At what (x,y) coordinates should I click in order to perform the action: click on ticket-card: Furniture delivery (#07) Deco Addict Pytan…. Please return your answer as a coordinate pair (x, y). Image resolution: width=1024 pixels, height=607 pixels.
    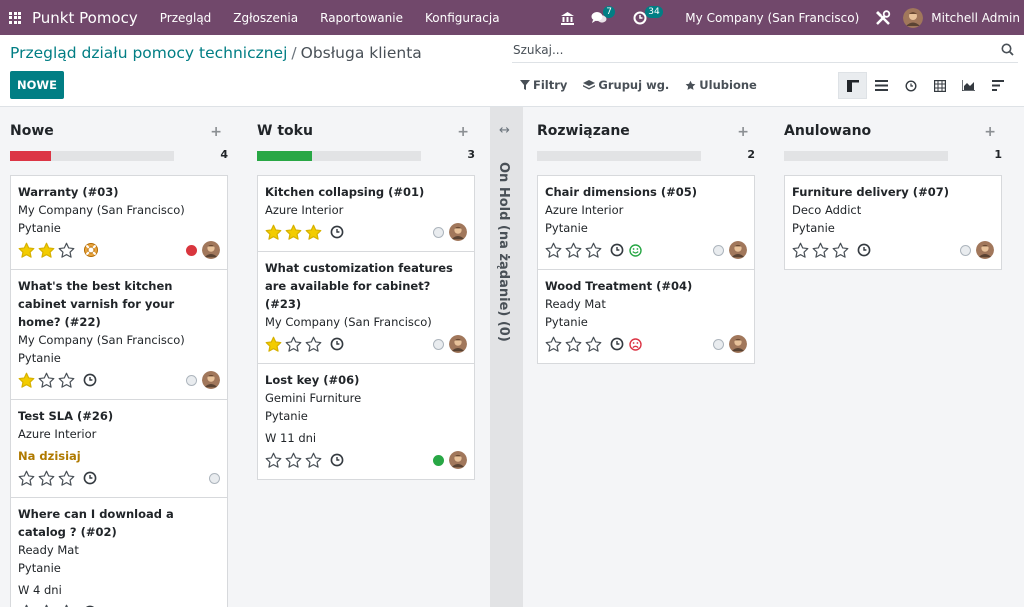
    Looking at the image, I should click on (893, 222).